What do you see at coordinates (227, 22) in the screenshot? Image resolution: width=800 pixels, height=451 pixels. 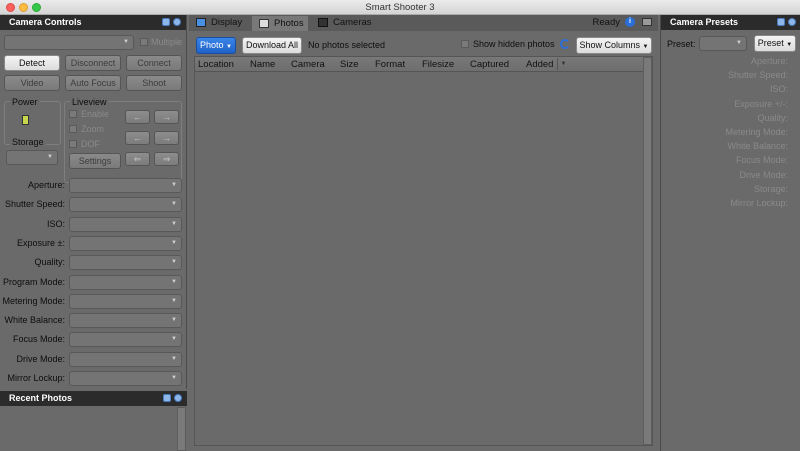 I see `tab-display-label: Display` at bounding box center [227, 22].